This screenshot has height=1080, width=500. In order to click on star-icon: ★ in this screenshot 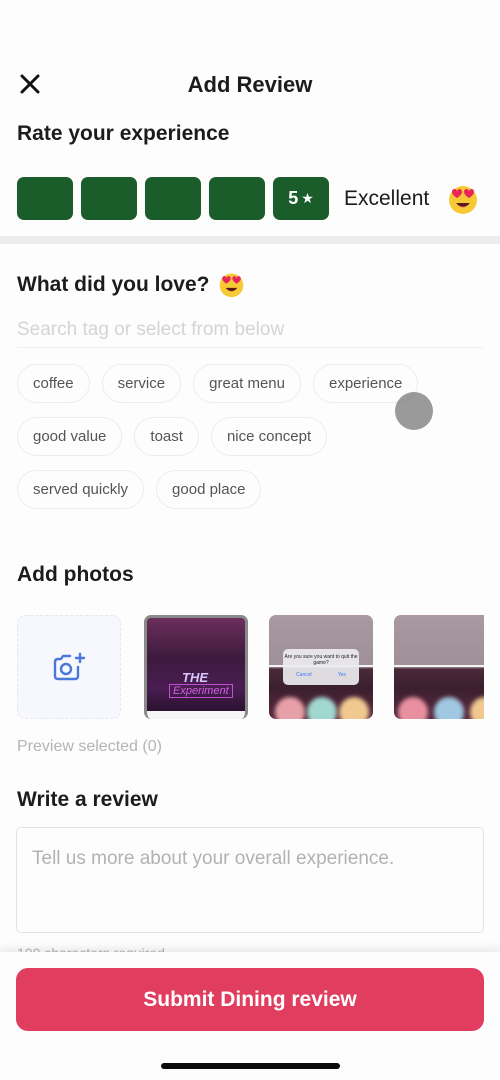, I will do `click(307, 198)`.